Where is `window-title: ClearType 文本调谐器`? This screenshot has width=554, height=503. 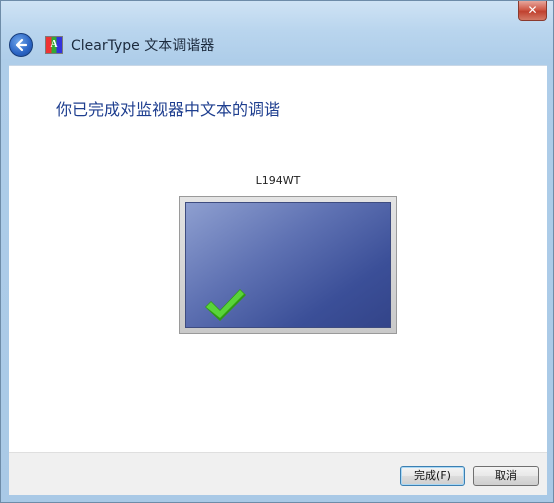 window-title: ClearType 文本调谐器 is located at coordinates (143, 46).